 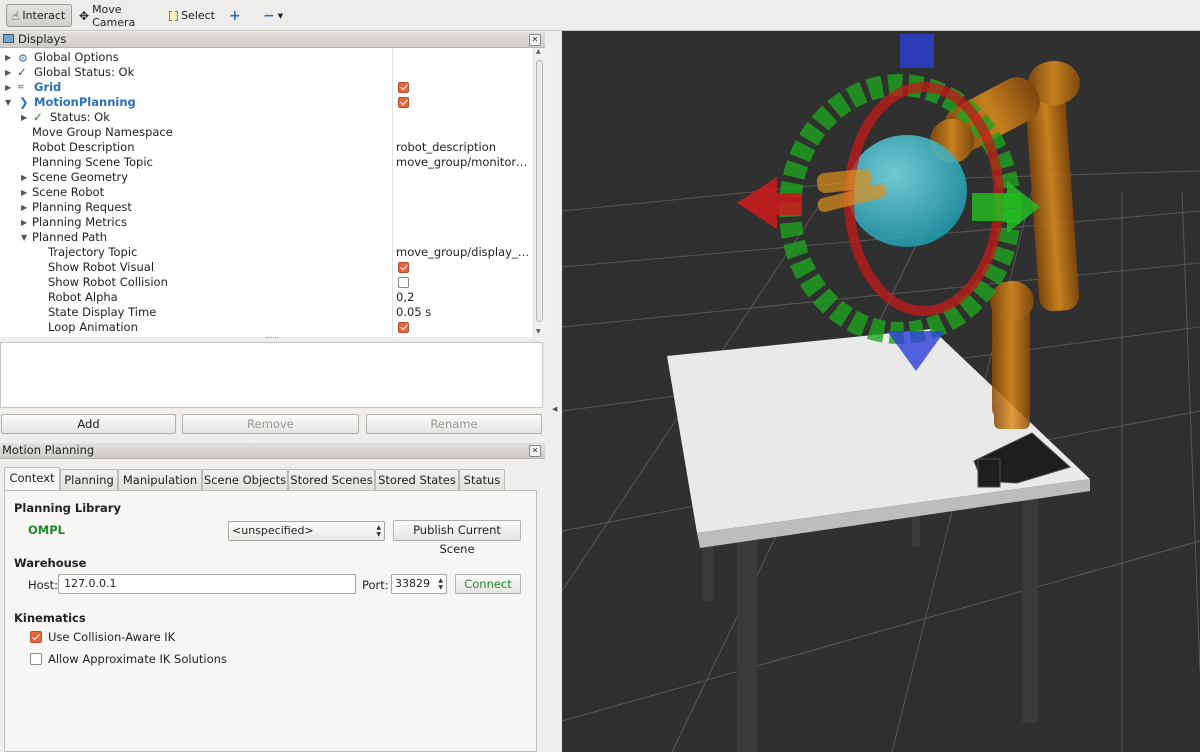 I want to click on port-spinbox: 33829 ▲ ▼, so click(x=419, y=584).